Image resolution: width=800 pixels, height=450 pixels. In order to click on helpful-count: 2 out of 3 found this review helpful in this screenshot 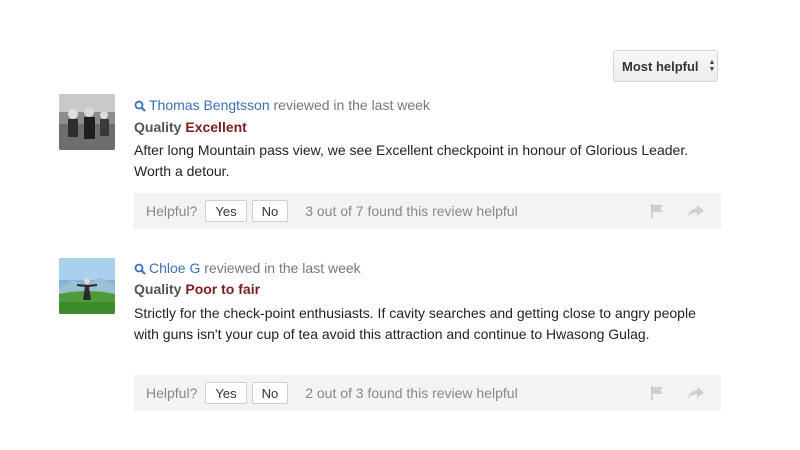, I will do `click(411, 393)`.